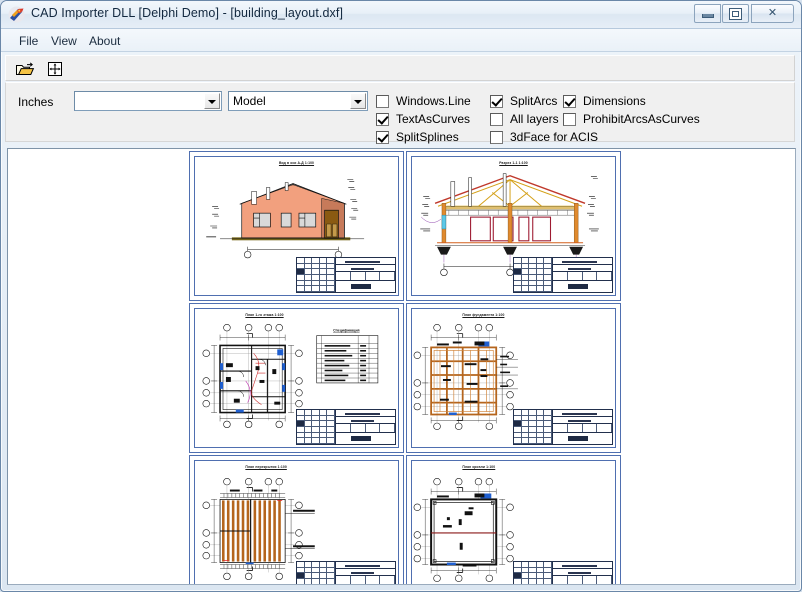 Image resolution: width=802 pixels, height=592 pixels. I want to click on sheet-floor-plan: План 1-го этажа 1:100 Спецификация, so click(296, 378).